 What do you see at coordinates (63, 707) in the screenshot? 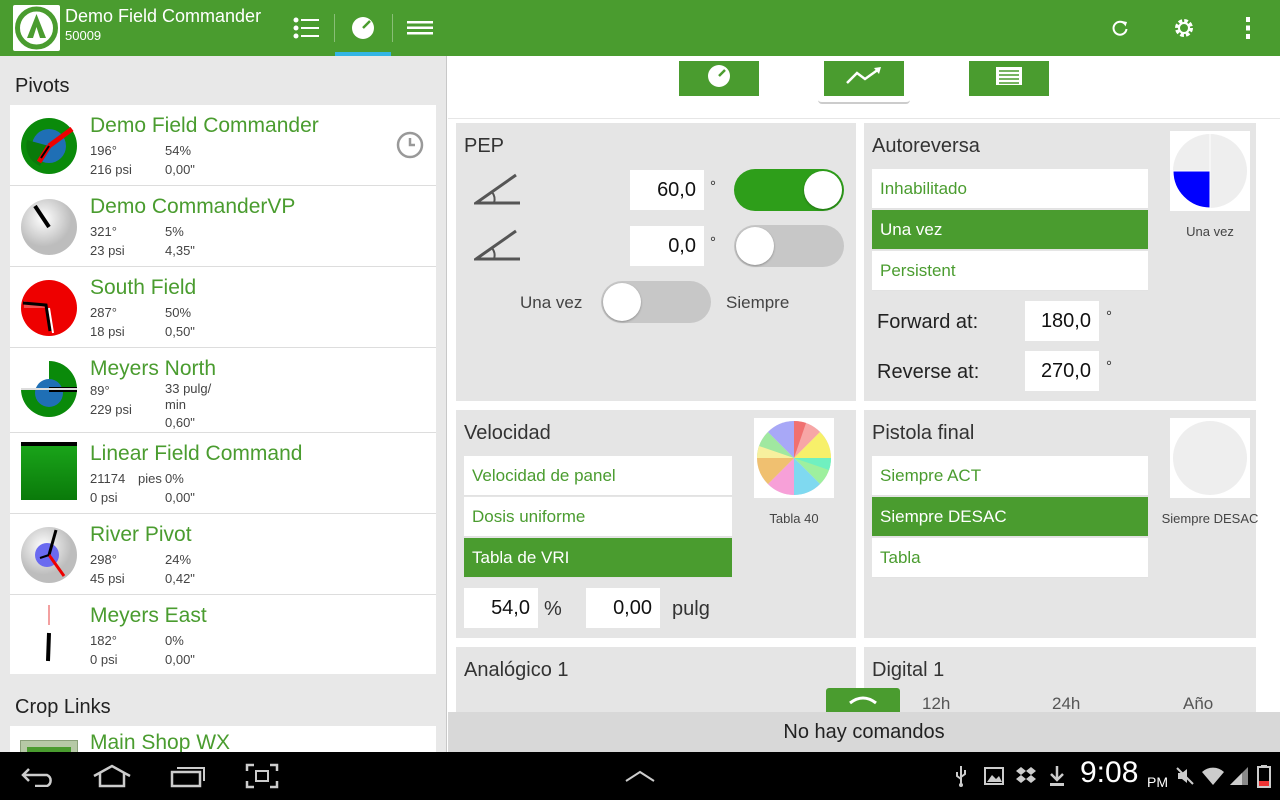
I see `crop-links-heading: Crop Links` at bounding box center [63, 707].